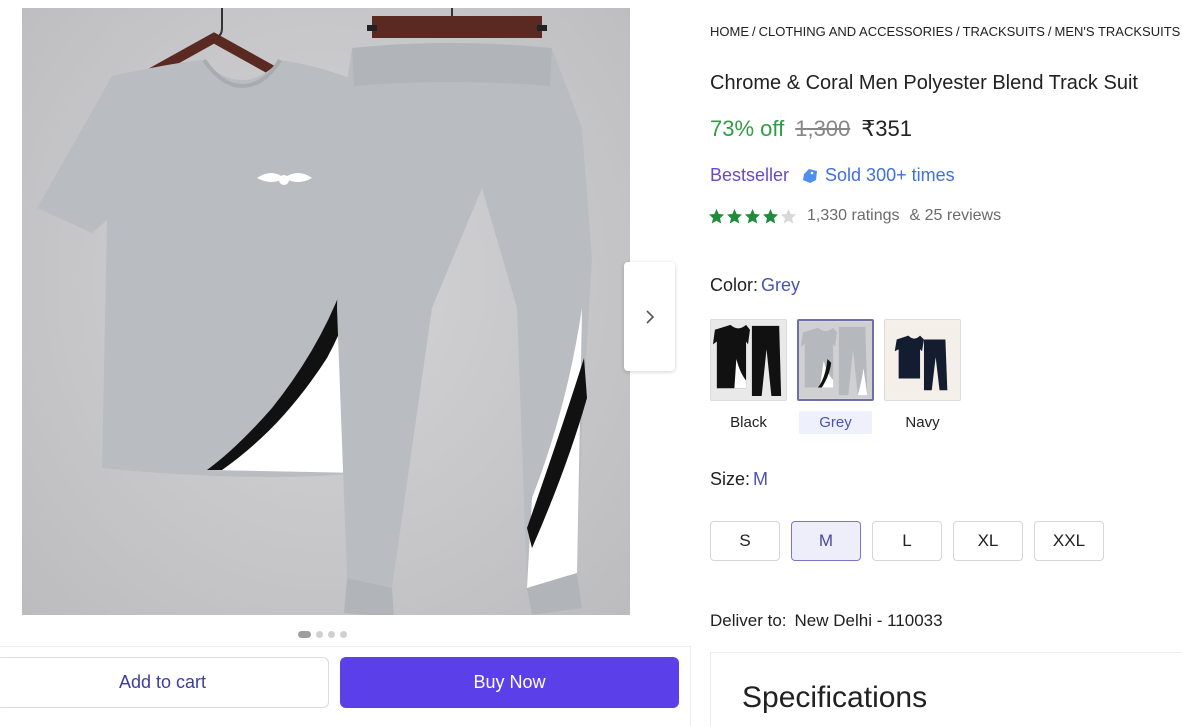 This screenshot has height=726, width=1182. I want to click on size-options: S M L XL XXL, so click(907, 541).